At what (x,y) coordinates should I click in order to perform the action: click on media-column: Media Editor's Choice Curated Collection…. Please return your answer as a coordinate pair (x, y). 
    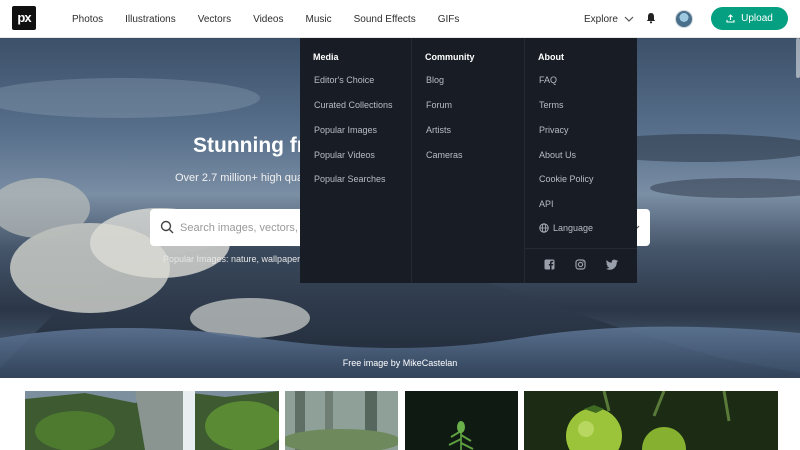
    Looking at the image, I should click on (356, 160).